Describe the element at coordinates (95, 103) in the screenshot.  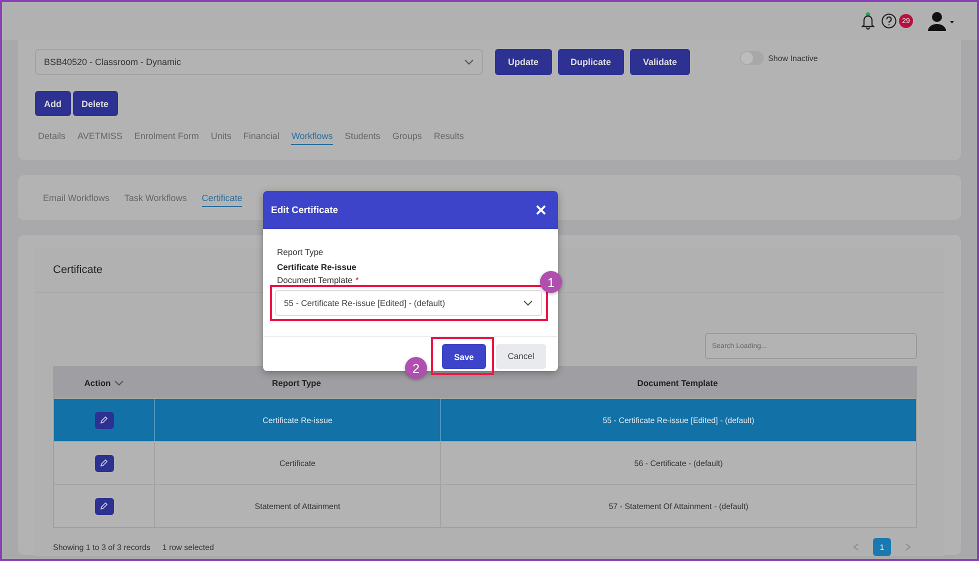
I see `action-button: Delete` at that location.